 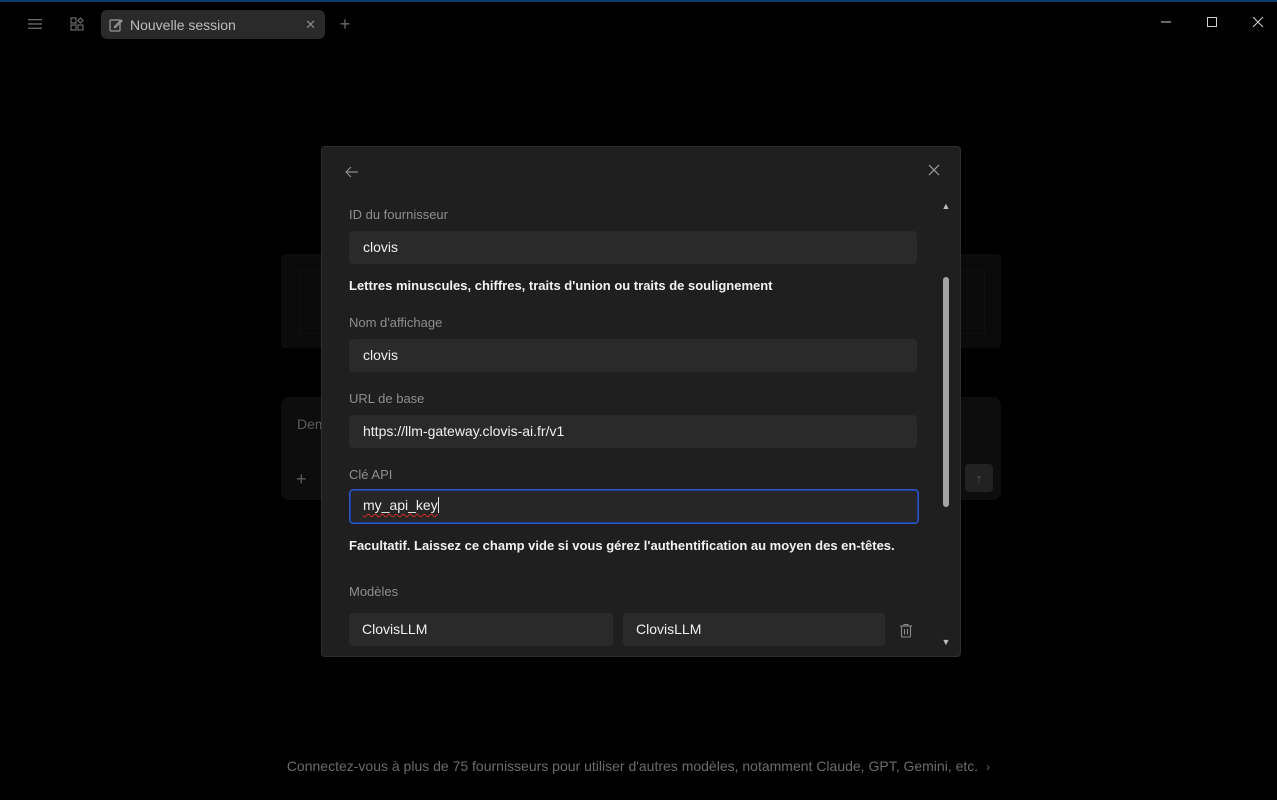 I want to click on attach-plus-icon: +, so click(x=301, y=479).